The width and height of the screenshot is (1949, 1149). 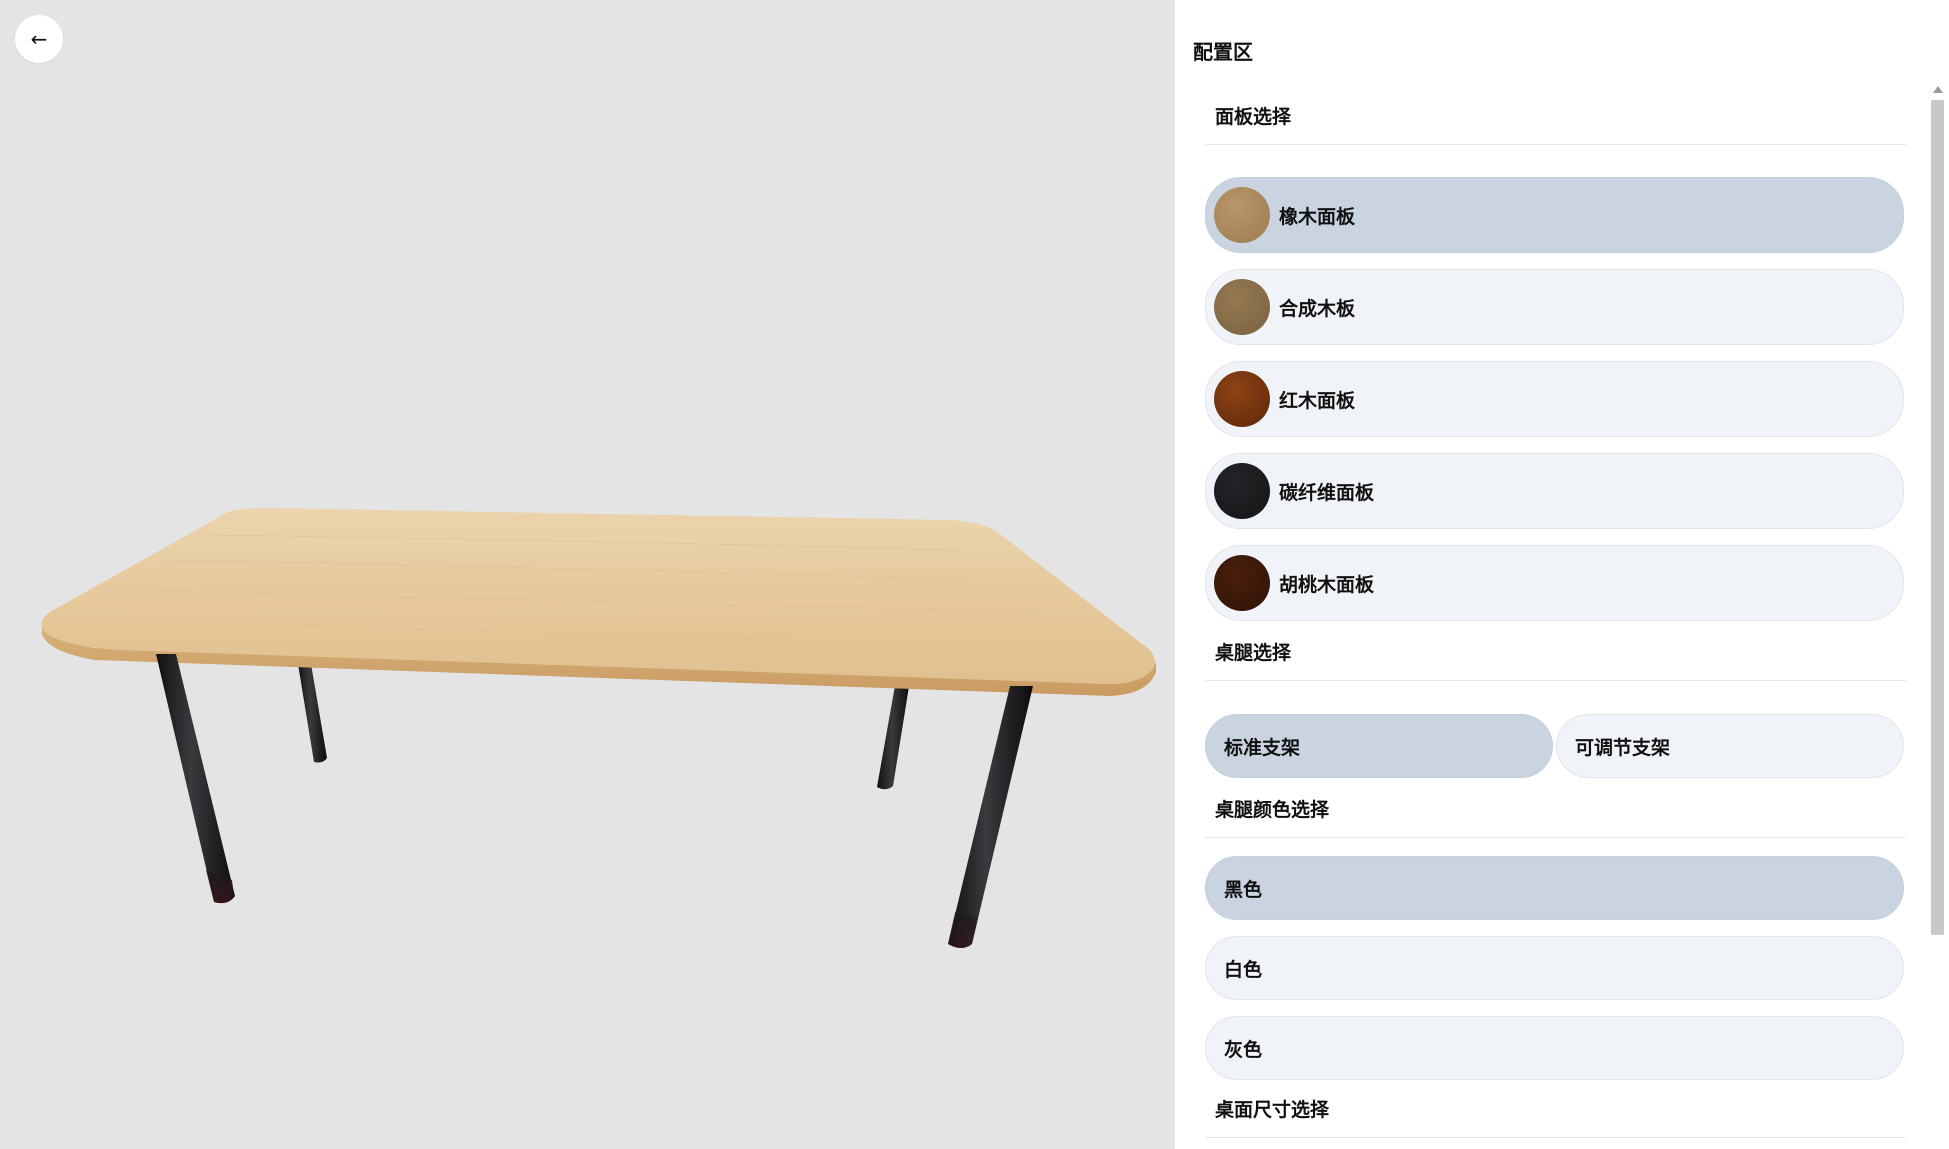 I want to click on panel-option-oak: 橡木面板, so click(x=1554, y=215).